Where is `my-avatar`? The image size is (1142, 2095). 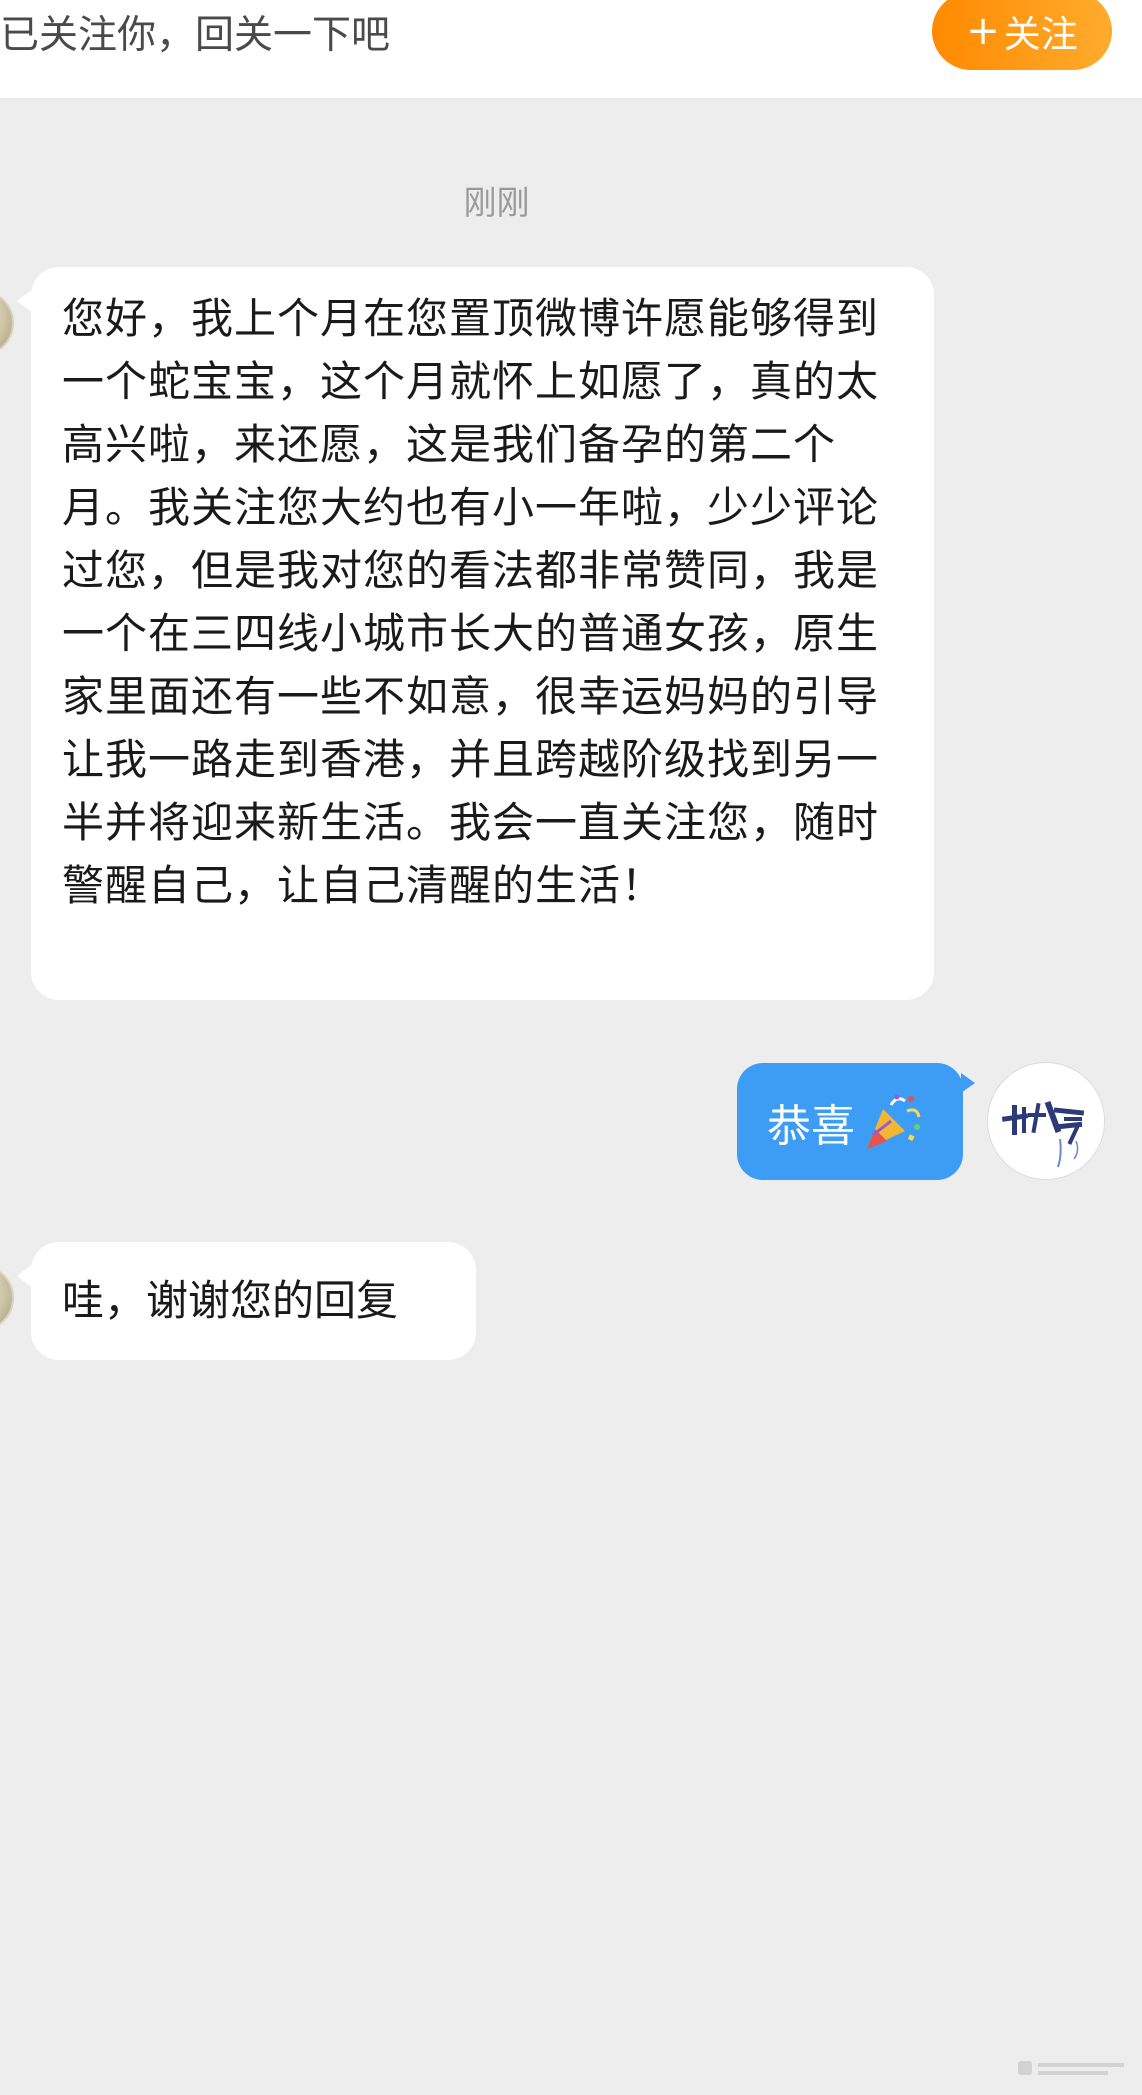
my-avatar is located at coordinates (1046, 1121).